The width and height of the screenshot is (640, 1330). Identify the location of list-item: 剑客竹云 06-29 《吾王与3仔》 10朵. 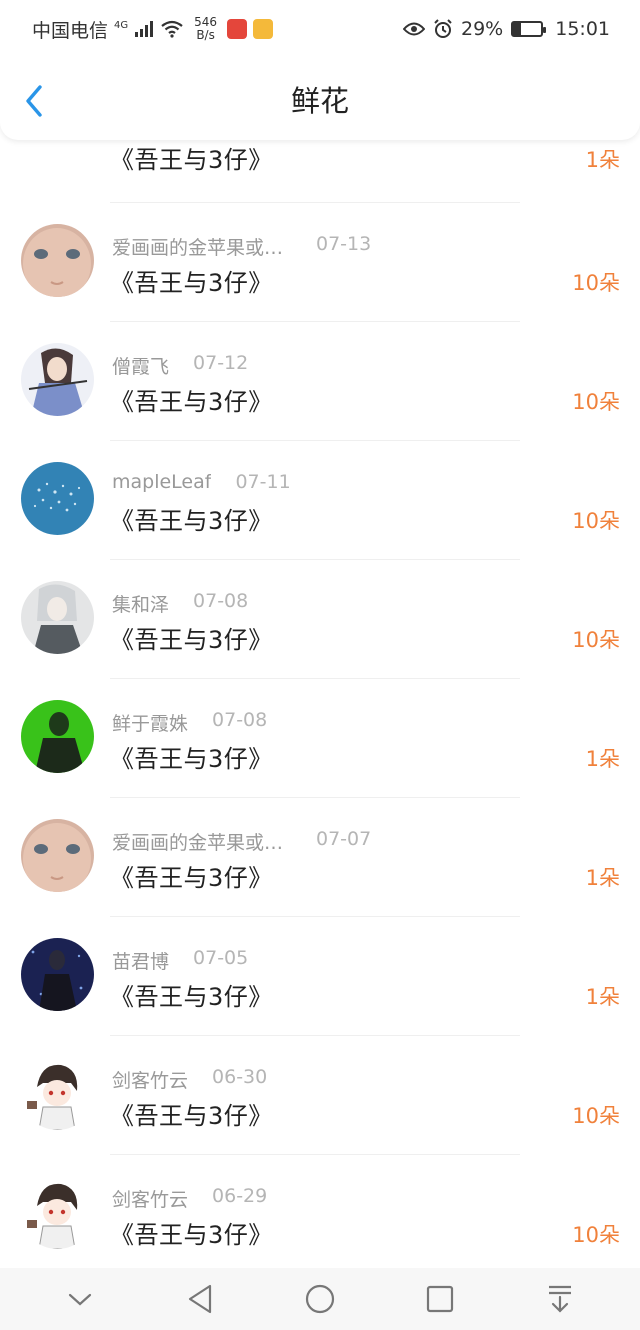
(320, 1214).